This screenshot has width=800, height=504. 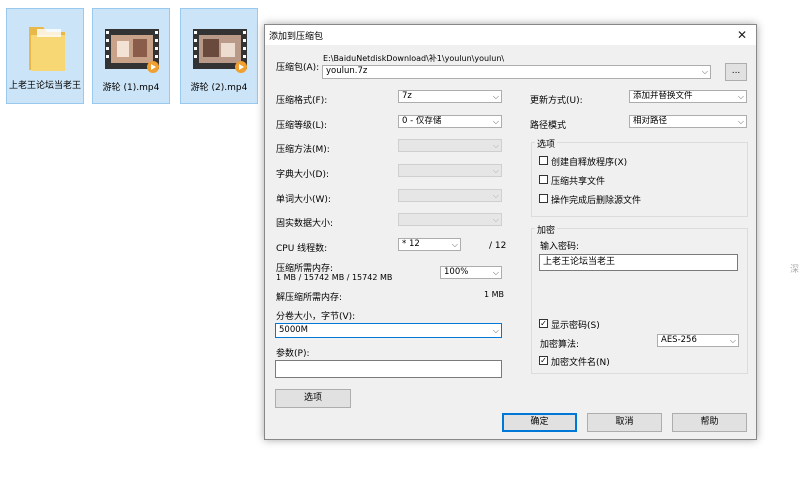 I want to click on sfx-label: 创建自释放程序(X), so click(x=589, y=163).